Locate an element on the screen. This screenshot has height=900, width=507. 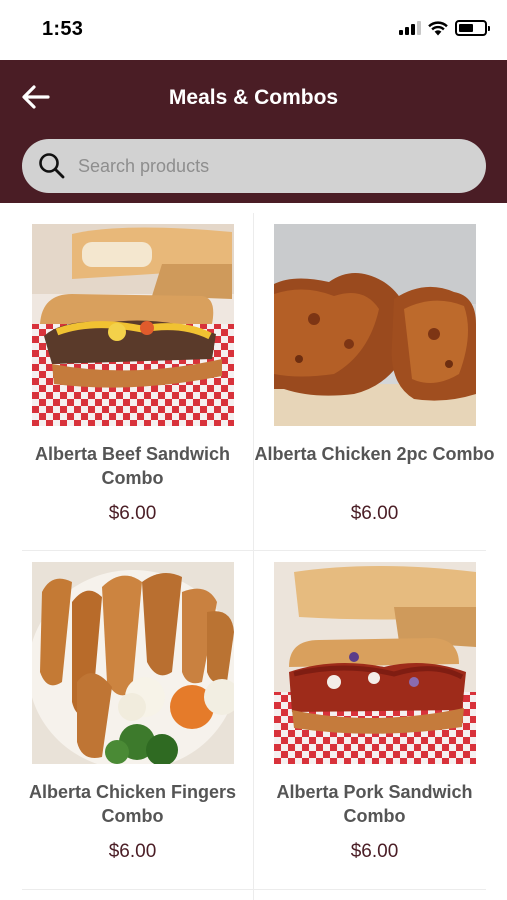
grid-divider-horizontal is located at coordinates (254, 889).